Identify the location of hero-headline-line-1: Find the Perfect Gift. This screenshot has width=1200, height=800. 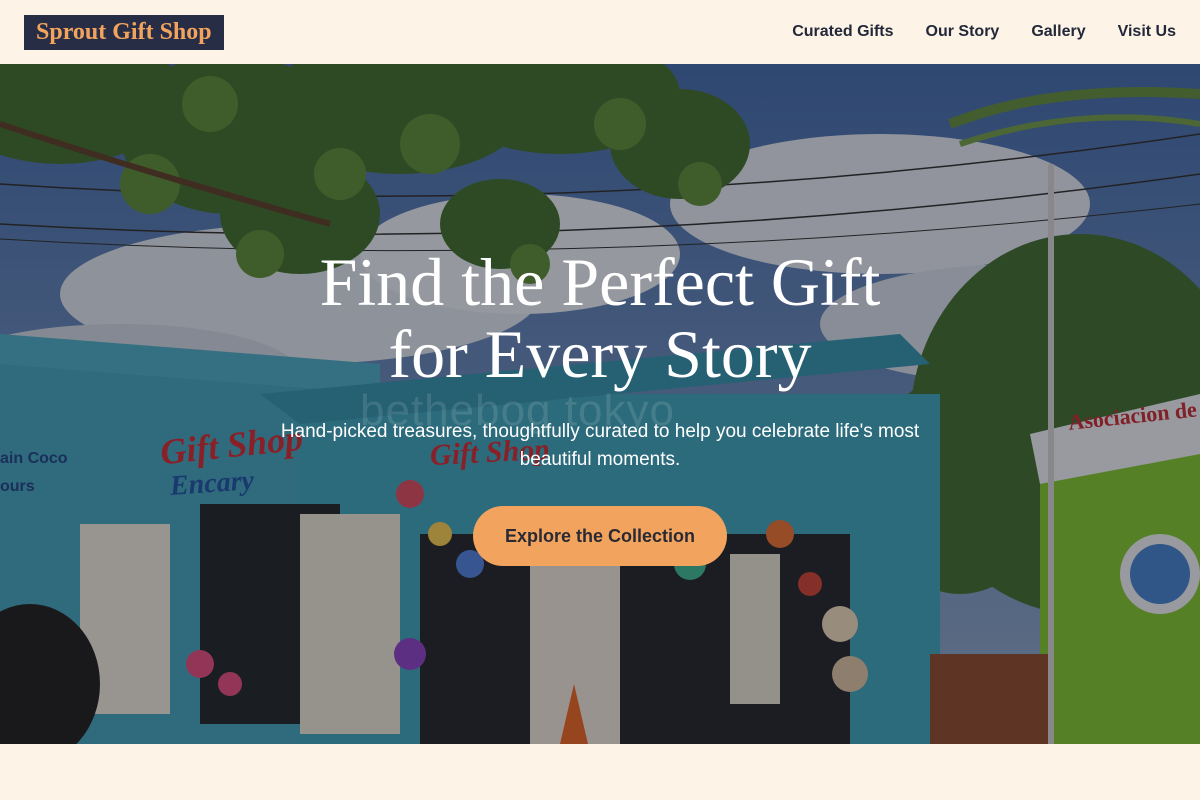
(600, 282).